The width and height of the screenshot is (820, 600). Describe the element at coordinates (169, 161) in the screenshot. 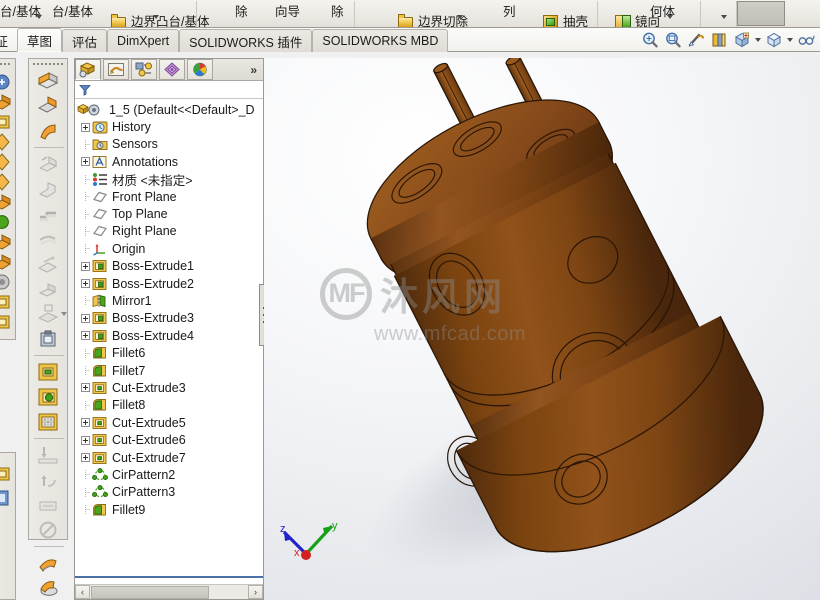

I see `feature-tree-item: Annotations` at that location.